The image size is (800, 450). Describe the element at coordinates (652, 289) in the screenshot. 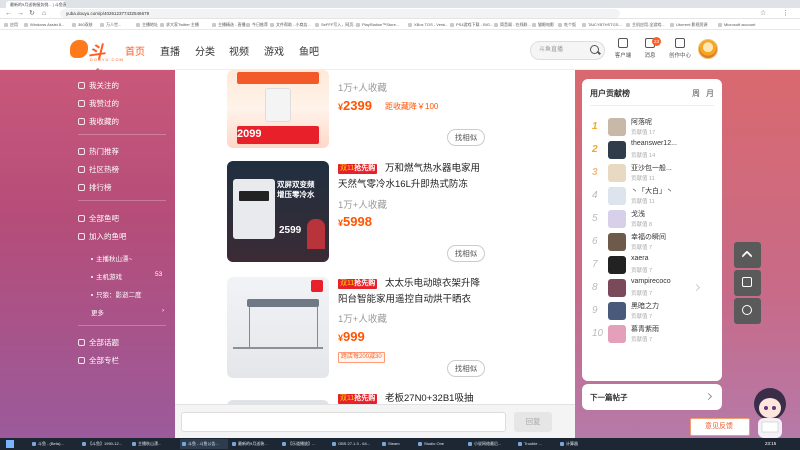

I see `rank-row: 8 vampirecoco 贡献值 7` at that location.